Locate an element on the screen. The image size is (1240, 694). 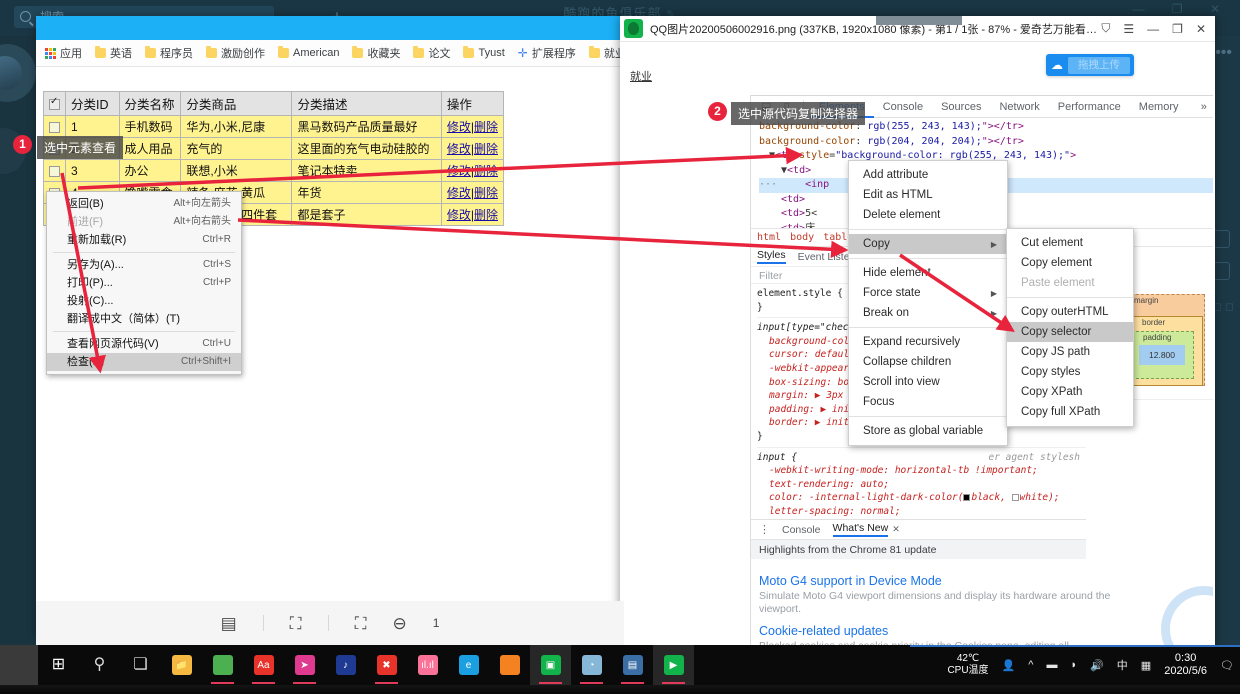
people-icon: 👤 is located at coordinates (1009, 665).